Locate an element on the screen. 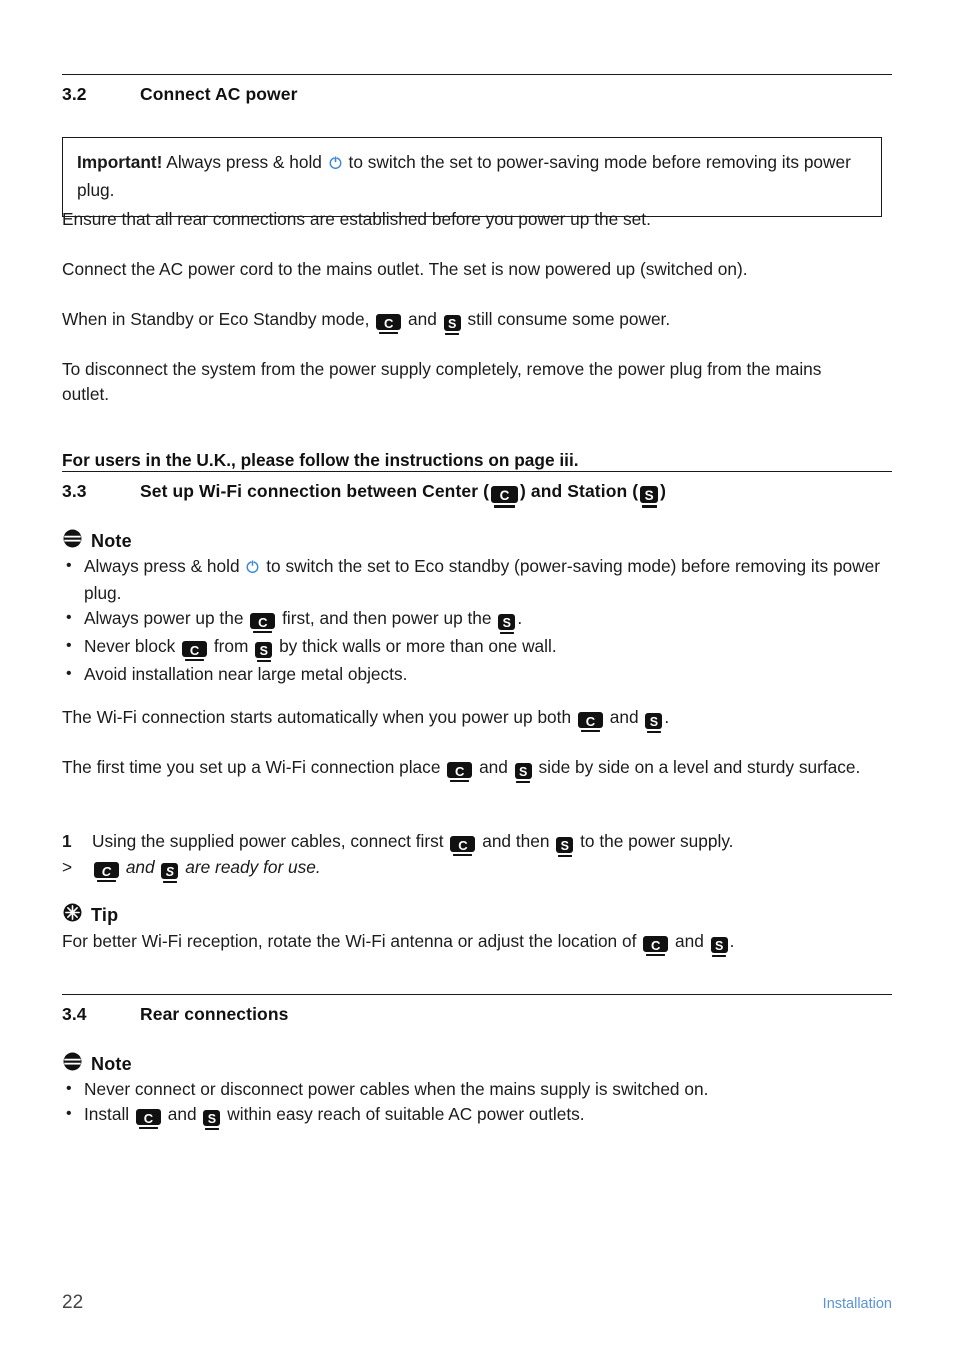 The image size is (954, 1350). section-heading-3-2: 3.2 Connect AC power is located at coordinates (180, 94).